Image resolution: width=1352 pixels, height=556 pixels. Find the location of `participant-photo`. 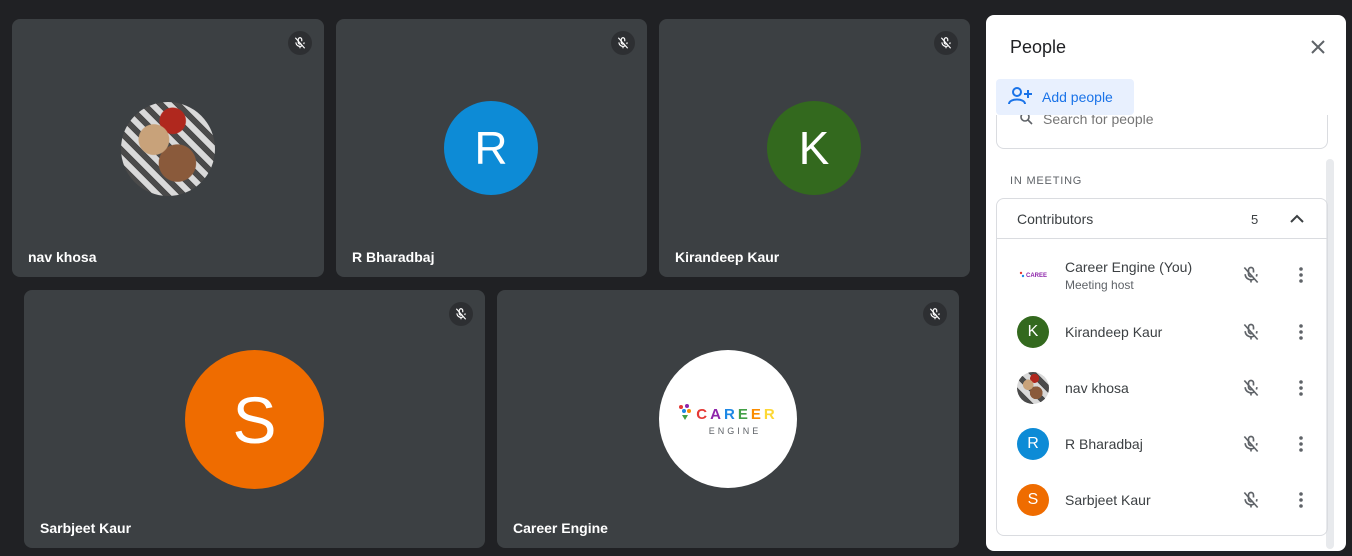

participant-photo is located at coordinates (168, 149).